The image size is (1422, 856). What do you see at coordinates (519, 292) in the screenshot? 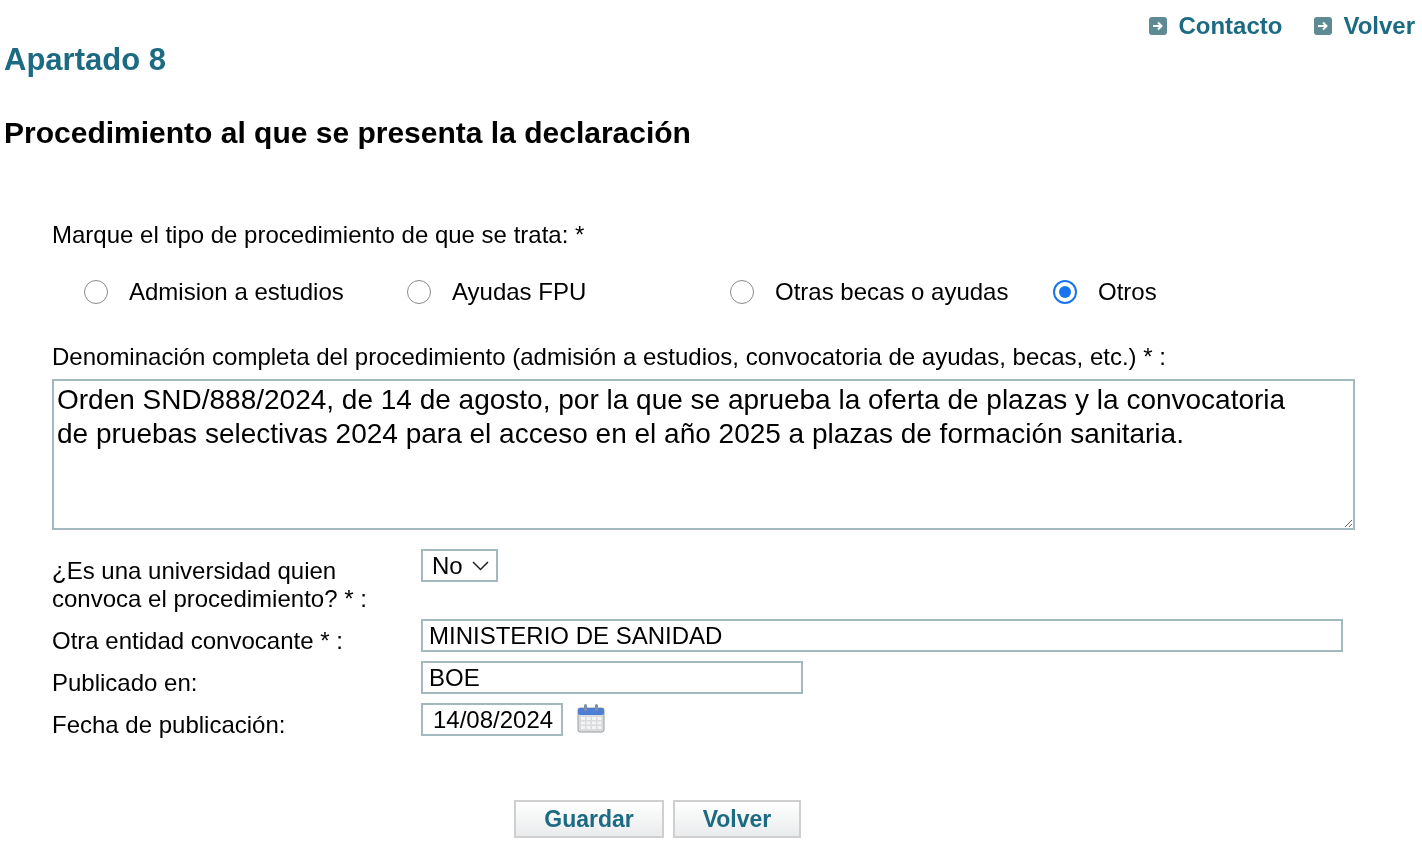
I see `radio-label: Ayudas FPU` at bounding box center [519, 292].